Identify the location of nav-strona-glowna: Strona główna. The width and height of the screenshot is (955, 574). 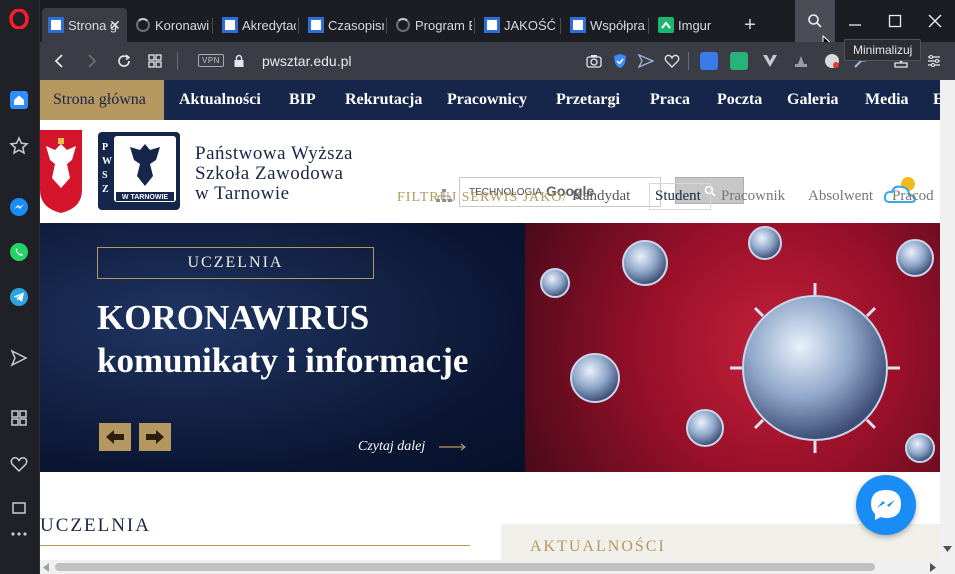
(102, 100).